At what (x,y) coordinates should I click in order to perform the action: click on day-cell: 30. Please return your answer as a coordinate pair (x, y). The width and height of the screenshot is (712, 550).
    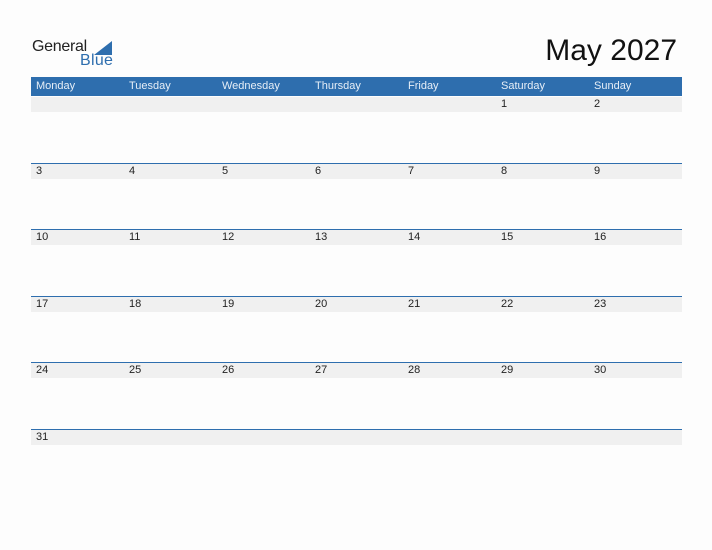
    Looking at the image, I should click on (600, 370).